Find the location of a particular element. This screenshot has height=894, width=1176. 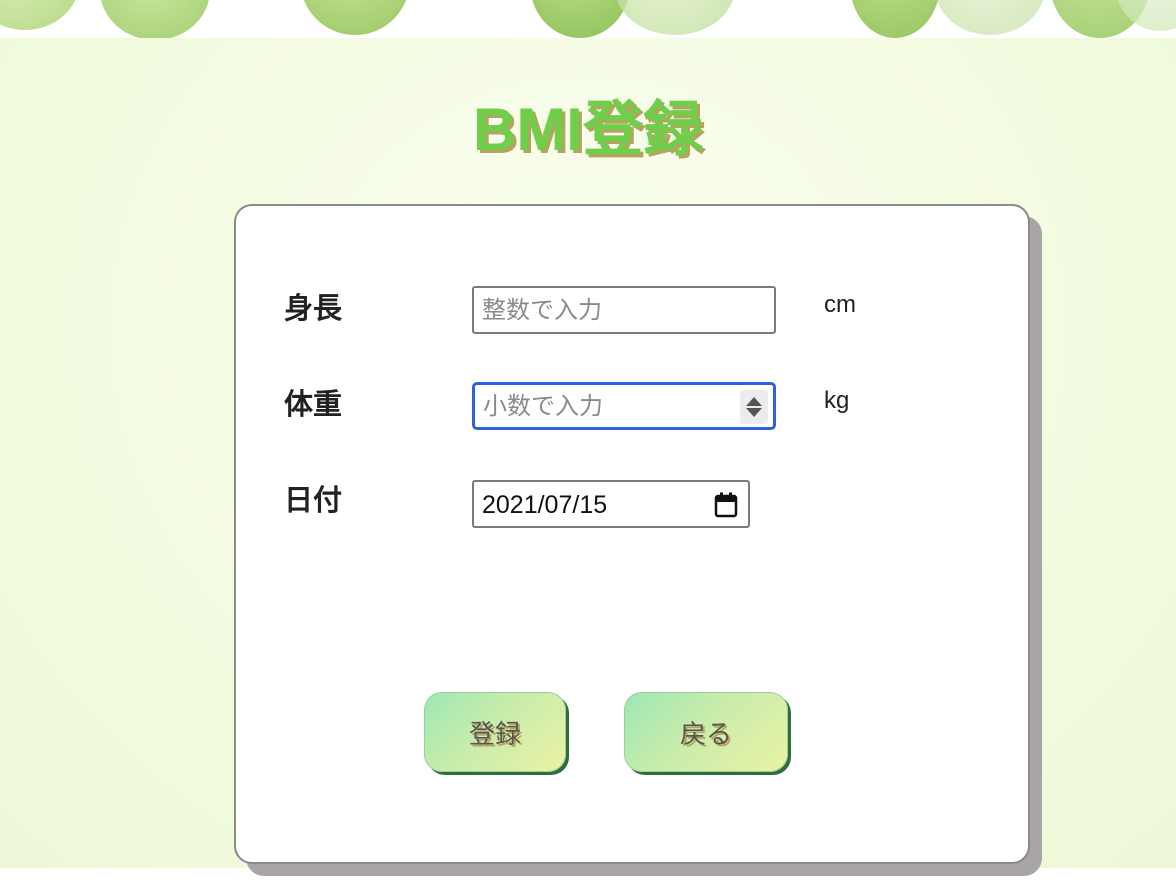

page-title: BMI登録 is located at coordinates (588, 129).